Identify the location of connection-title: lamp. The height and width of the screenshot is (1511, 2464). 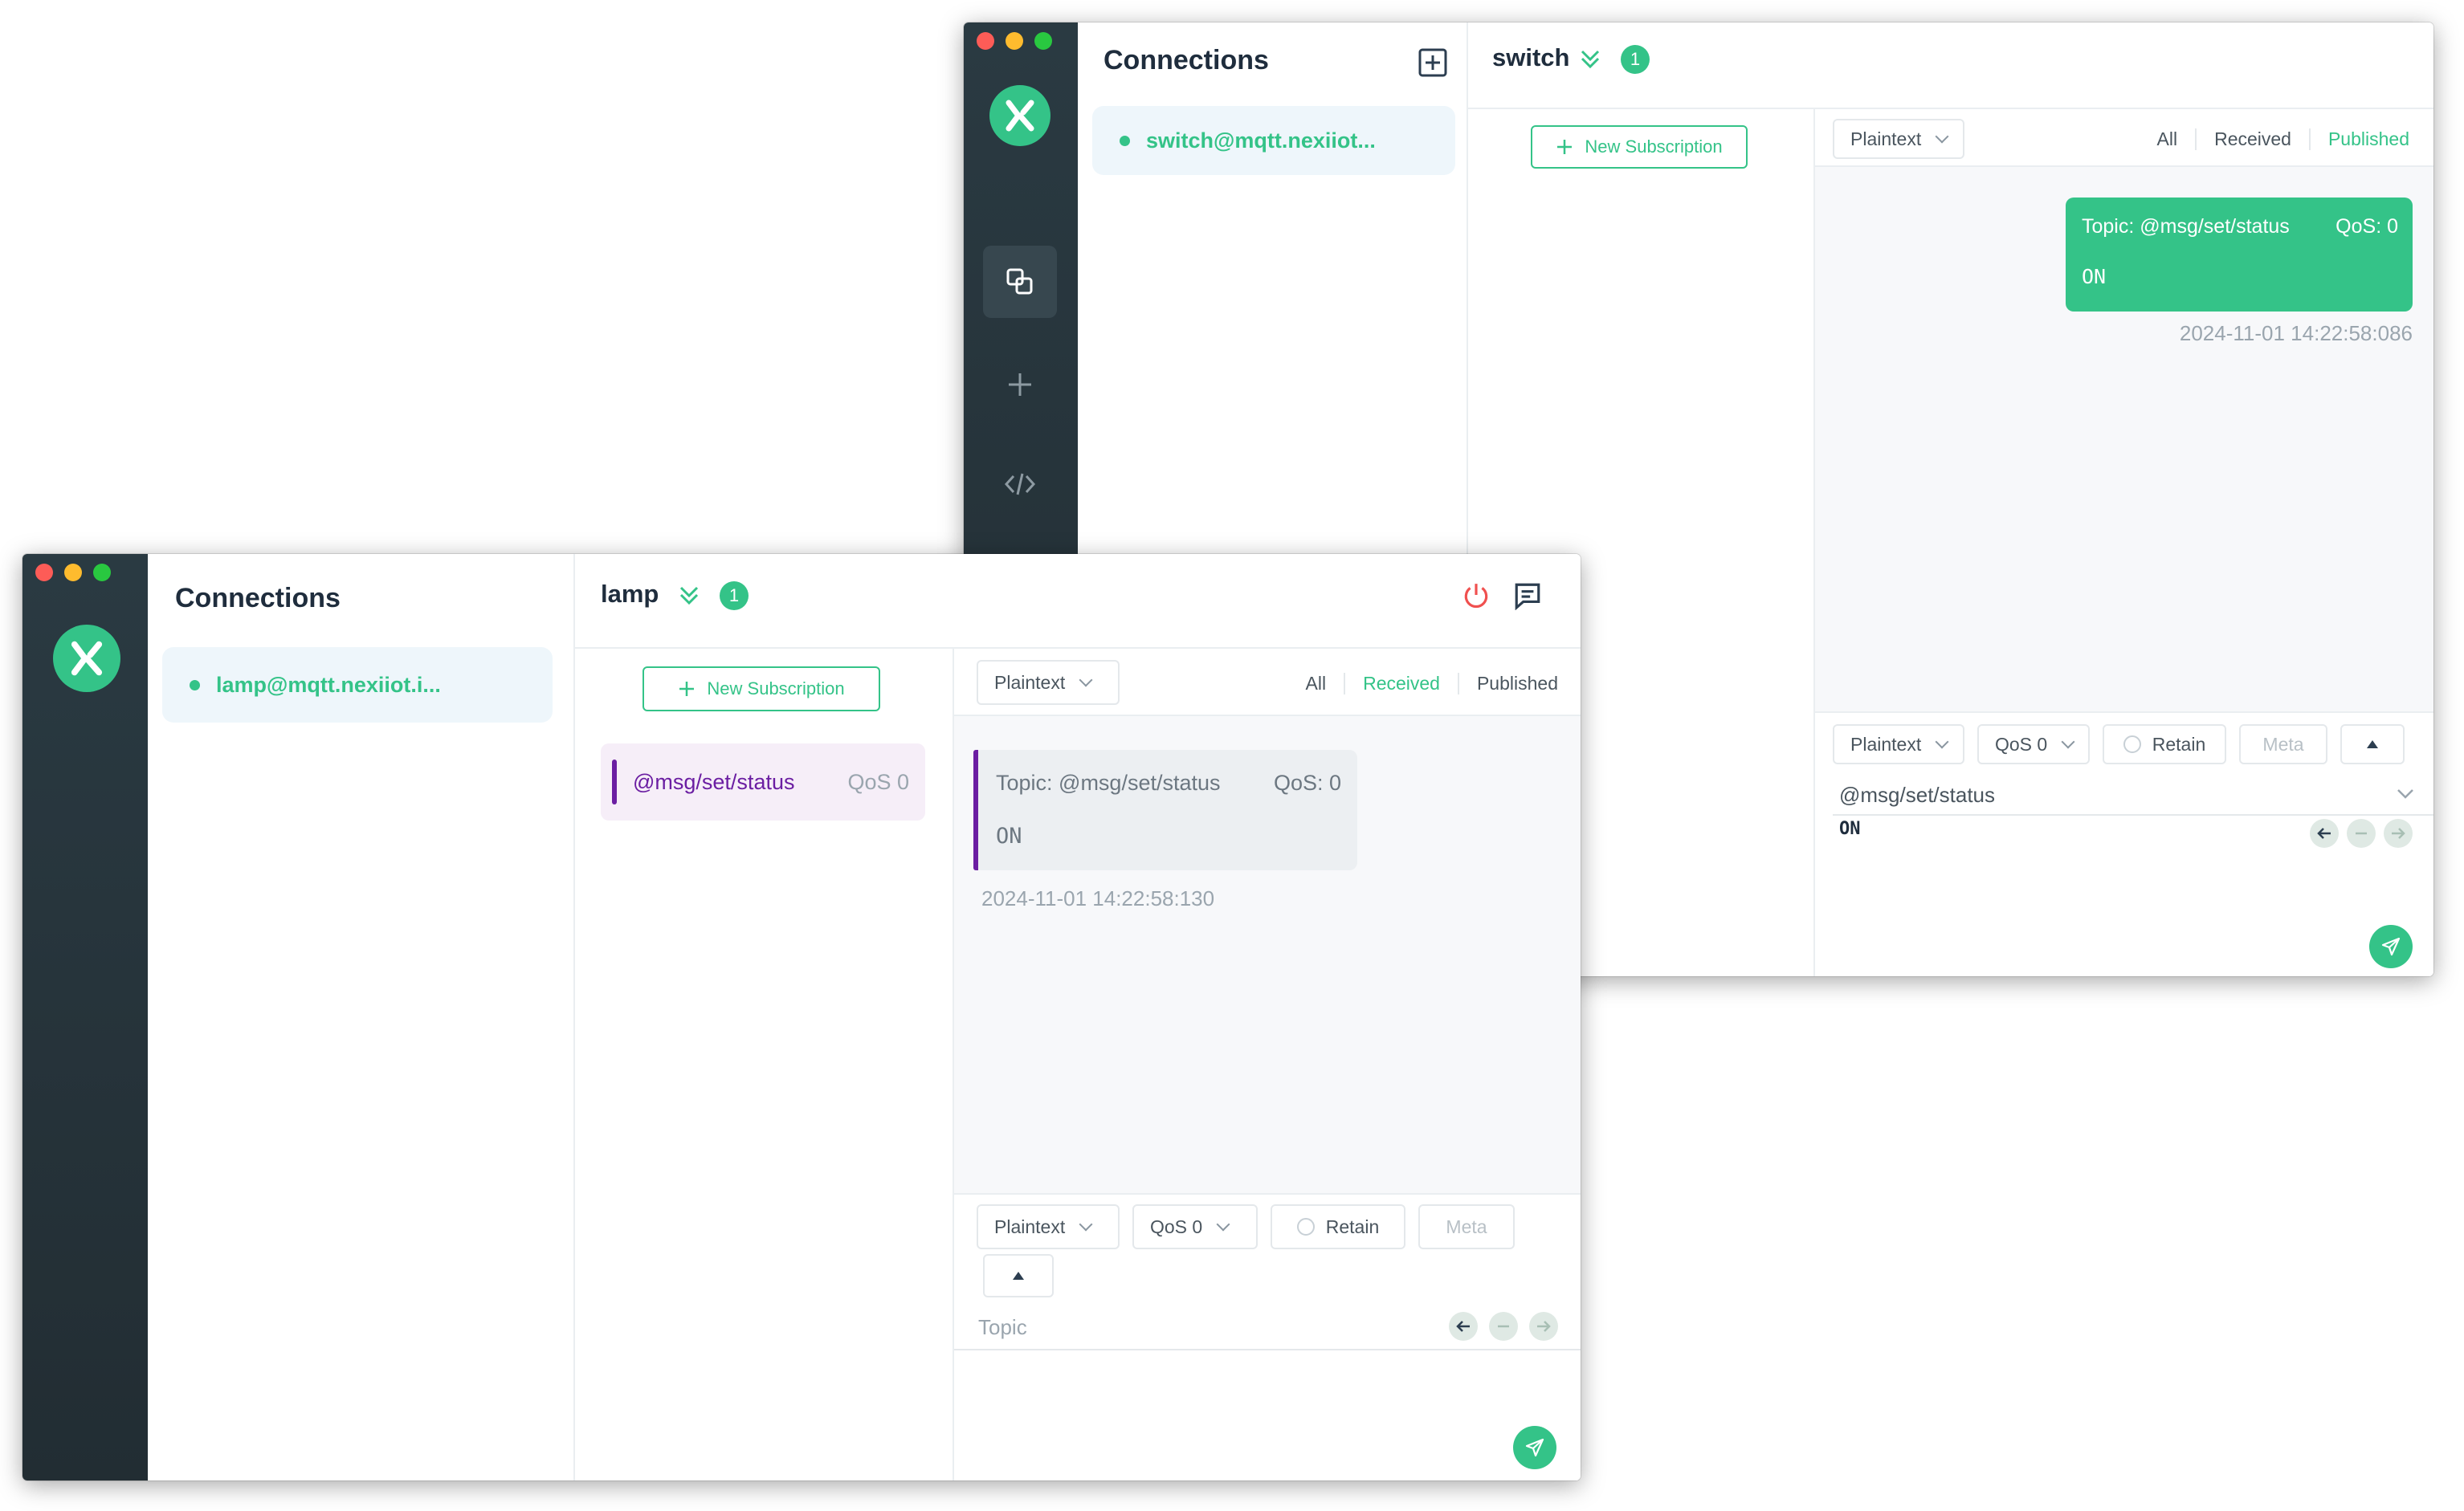
(630, 594).